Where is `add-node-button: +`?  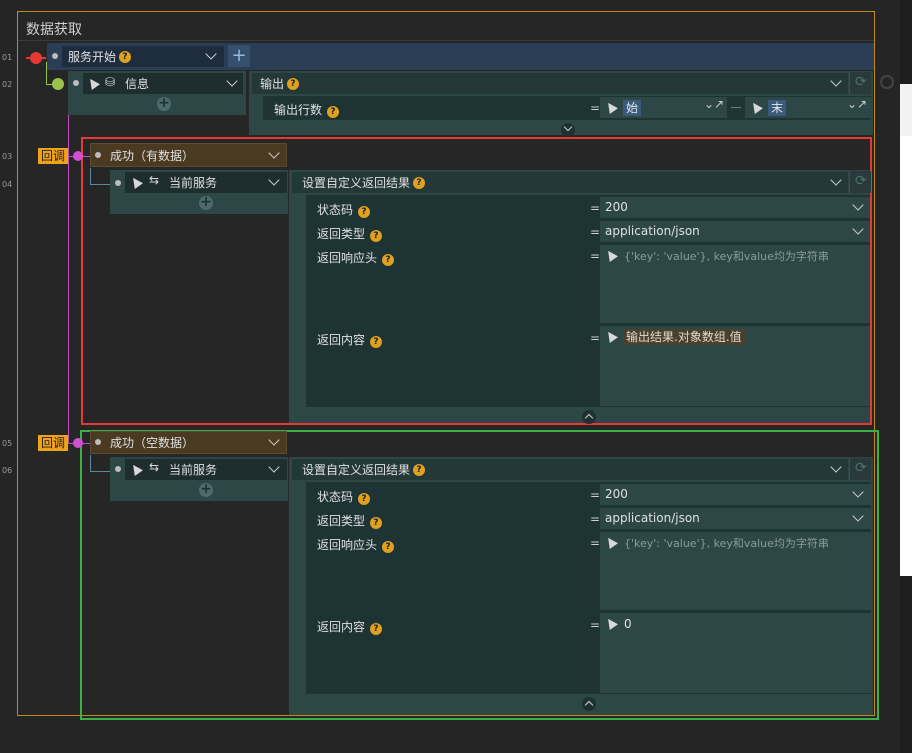 add-node-button: + is located at coordinates (239, 56).